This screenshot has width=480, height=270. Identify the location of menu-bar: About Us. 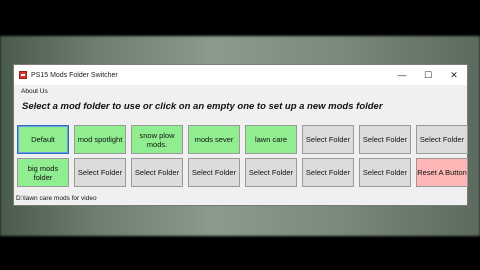
(240, 91).